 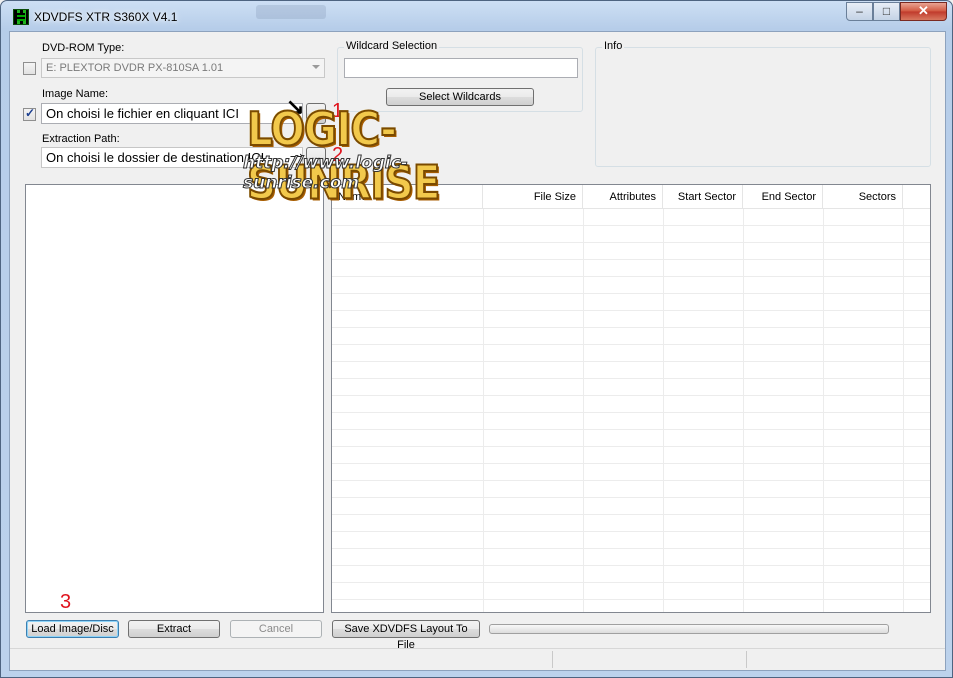 I want to click on minimize-icon: –, so click(x=859, y=11).